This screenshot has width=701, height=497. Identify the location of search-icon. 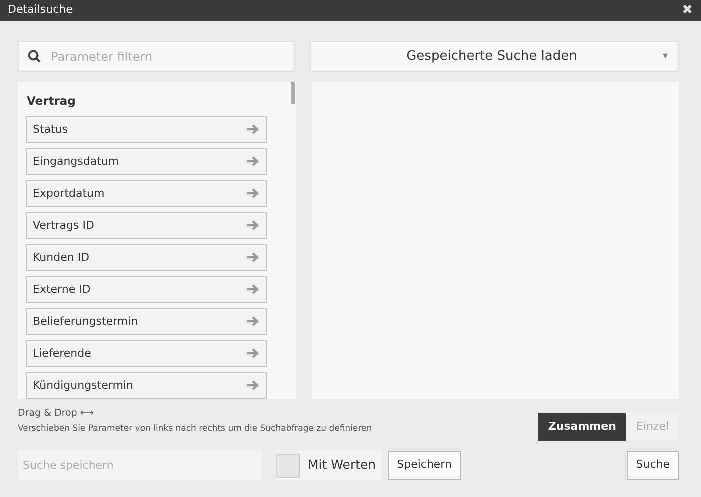
(34, 56).